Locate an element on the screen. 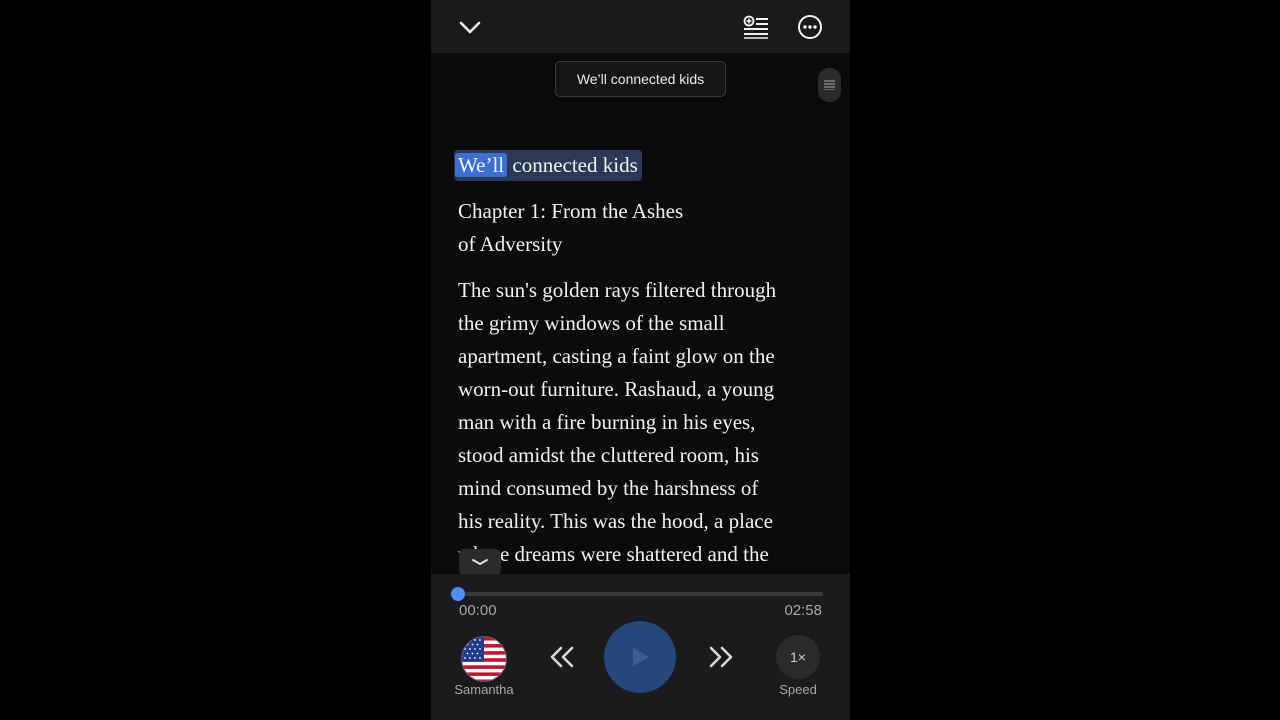 The width and height of the screenshot is (1280, 720). more-button is located at coordinates (810, 27).